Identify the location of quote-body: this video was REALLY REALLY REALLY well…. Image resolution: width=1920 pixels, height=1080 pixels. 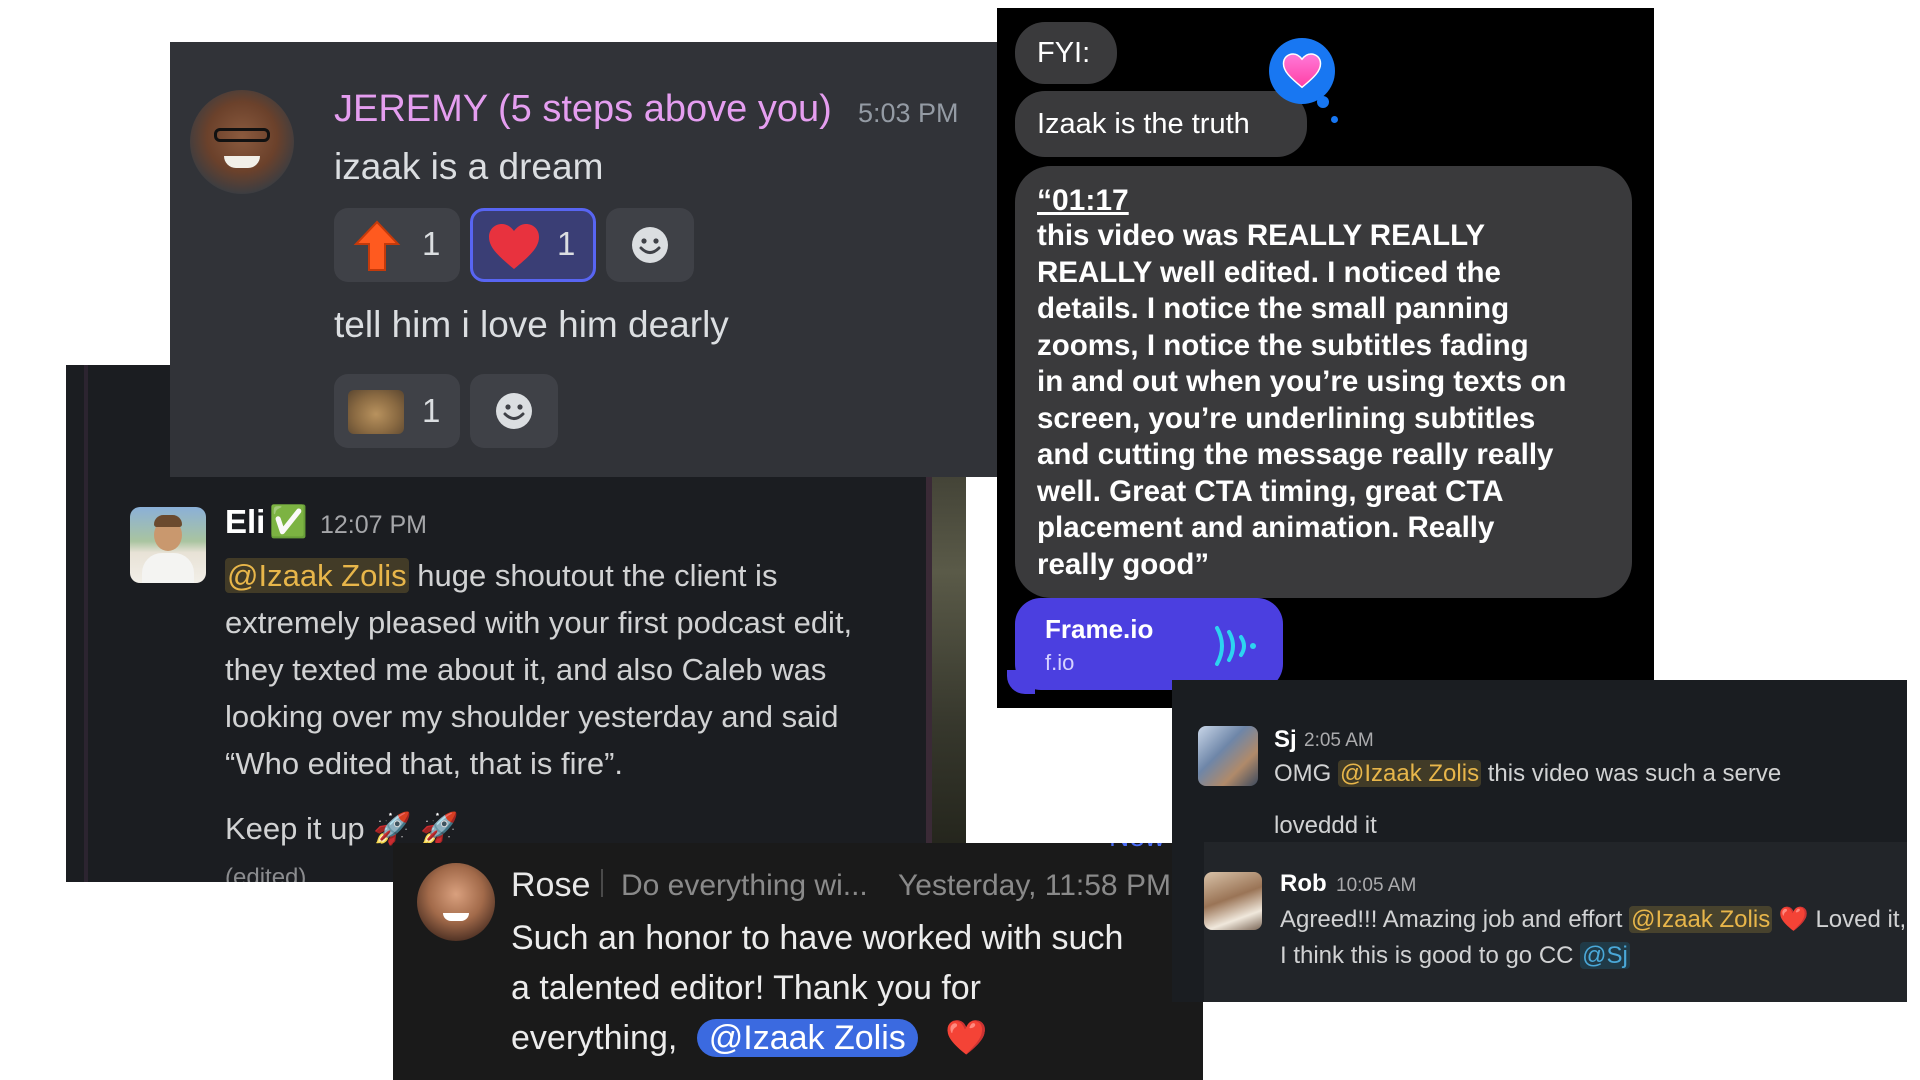
(1302, 400).